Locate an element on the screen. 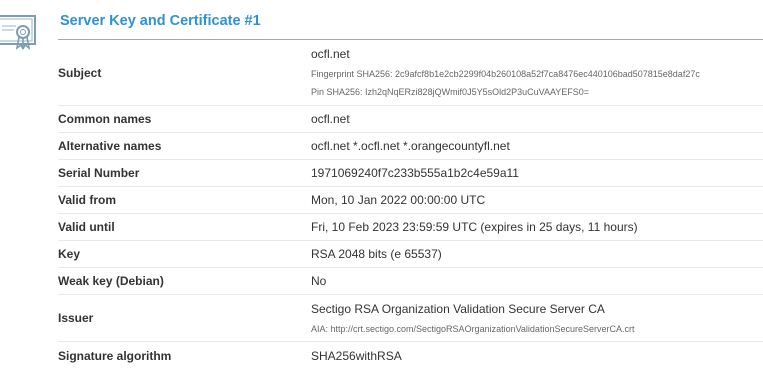  row-label: Subject is located at coordinates (80, 72).